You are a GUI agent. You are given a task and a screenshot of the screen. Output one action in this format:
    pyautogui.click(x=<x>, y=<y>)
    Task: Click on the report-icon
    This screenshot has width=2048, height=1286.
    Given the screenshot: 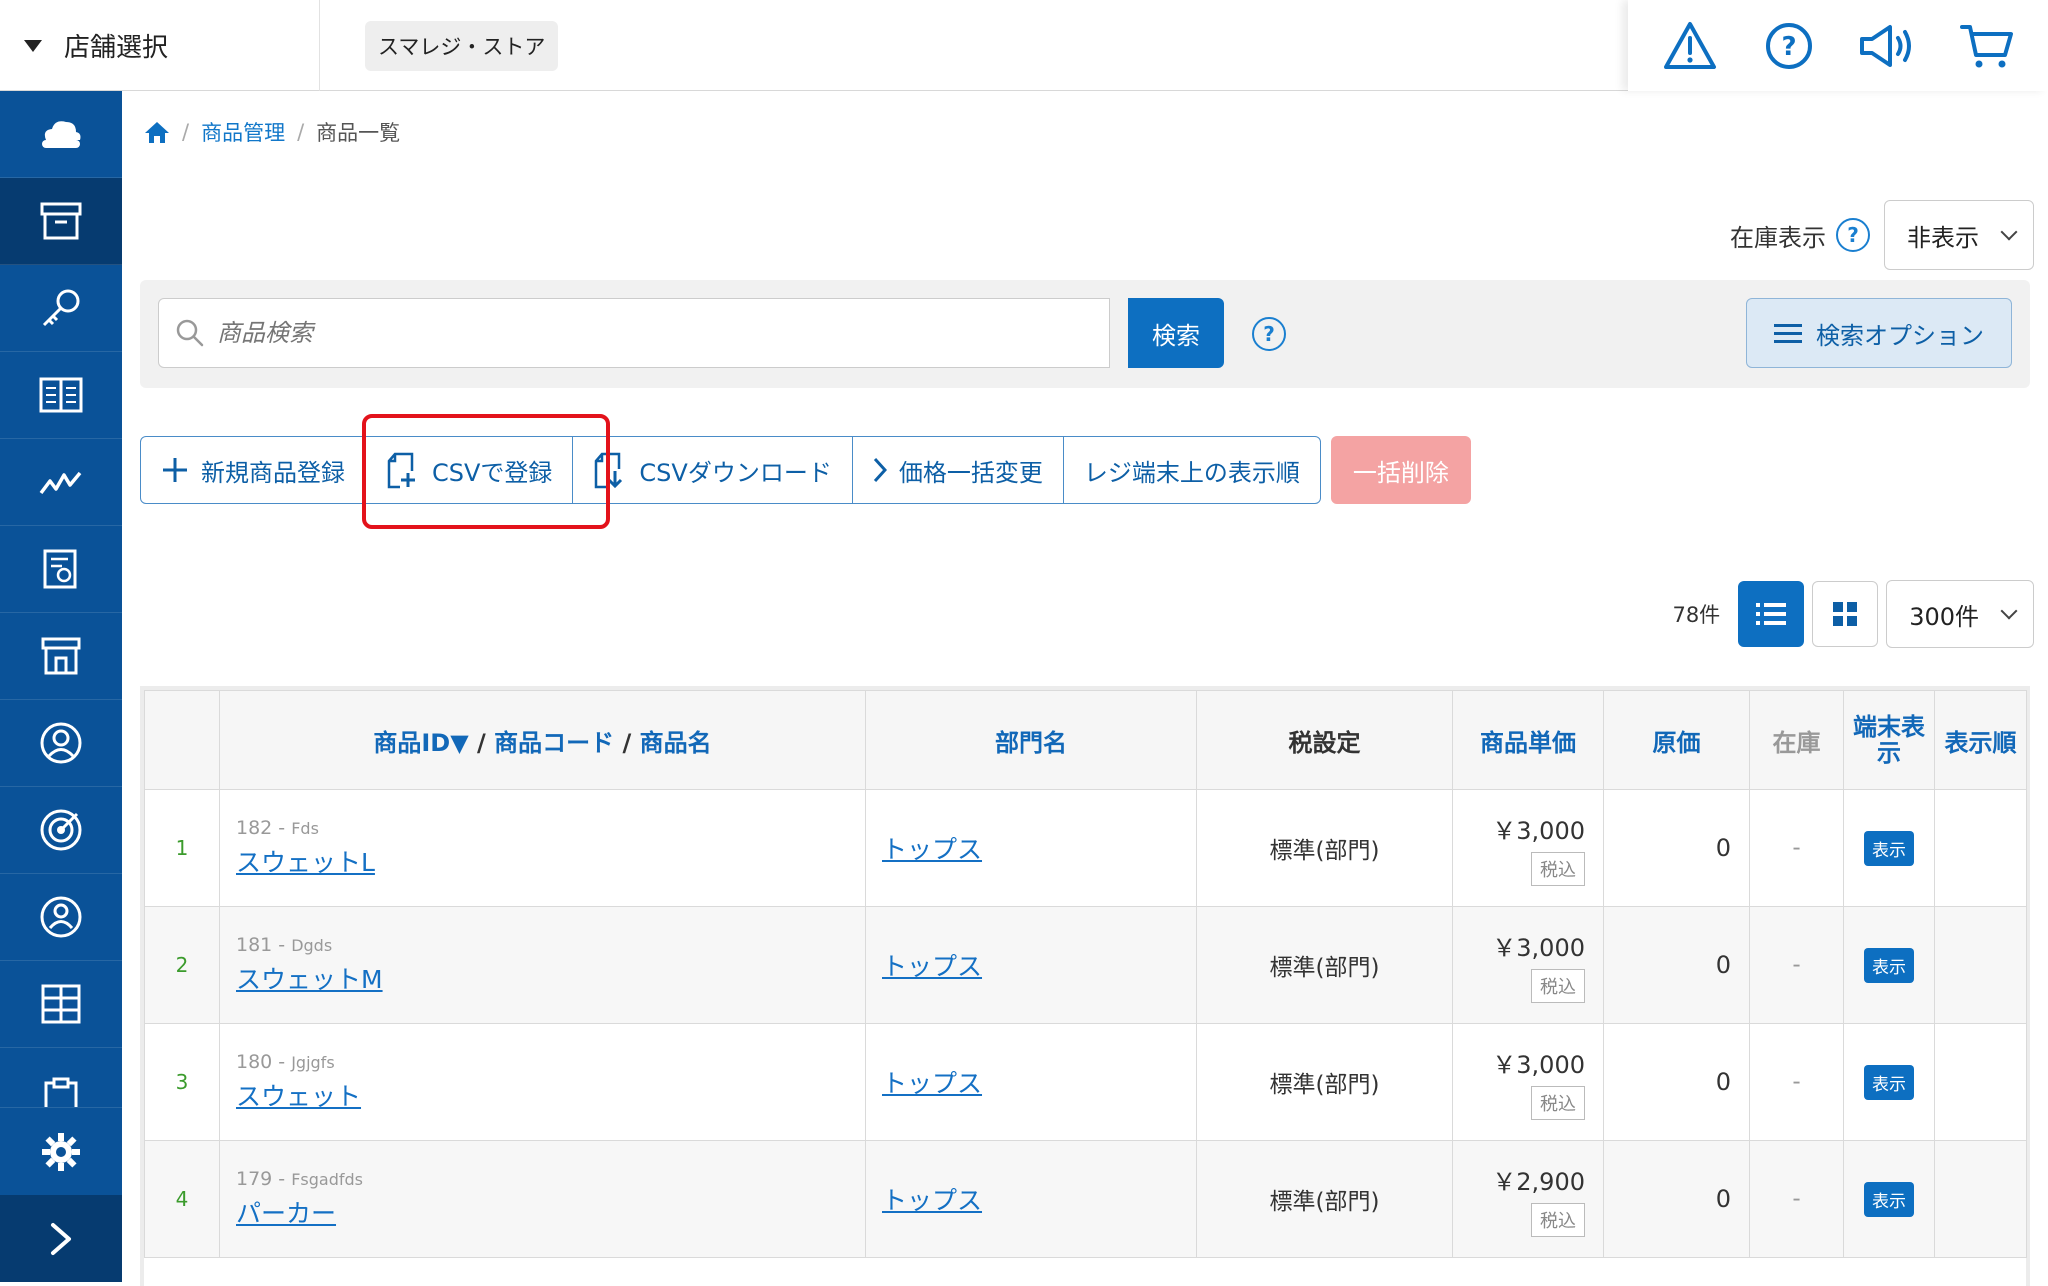 What is the action you would take?
    pyautogui.click(x=61, y=569)
    